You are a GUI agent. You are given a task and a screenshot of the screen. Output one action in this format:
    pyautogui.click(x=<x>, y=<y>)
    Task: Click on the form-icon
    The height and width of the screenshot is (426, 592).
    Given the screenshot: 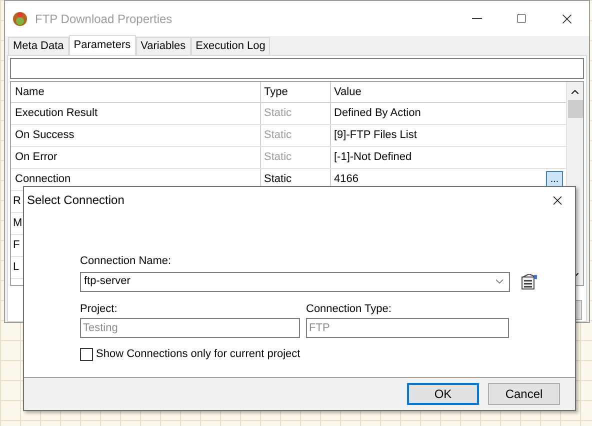 What is the action you would take?
    pyautogui.click(x=529, y=282)
    